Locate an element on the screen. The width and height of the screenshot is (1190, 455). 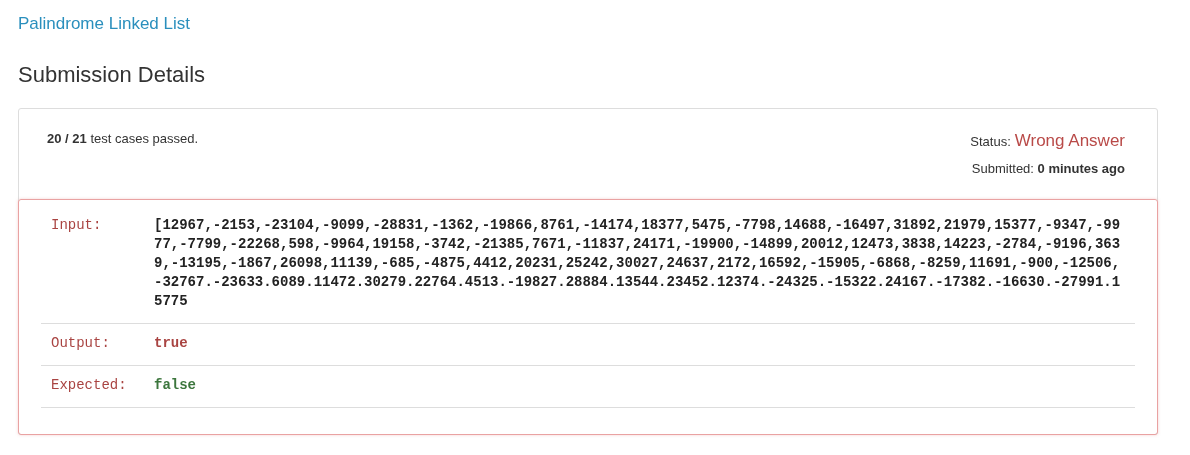
field-label: Expected: is located at coordinates (89, 385).